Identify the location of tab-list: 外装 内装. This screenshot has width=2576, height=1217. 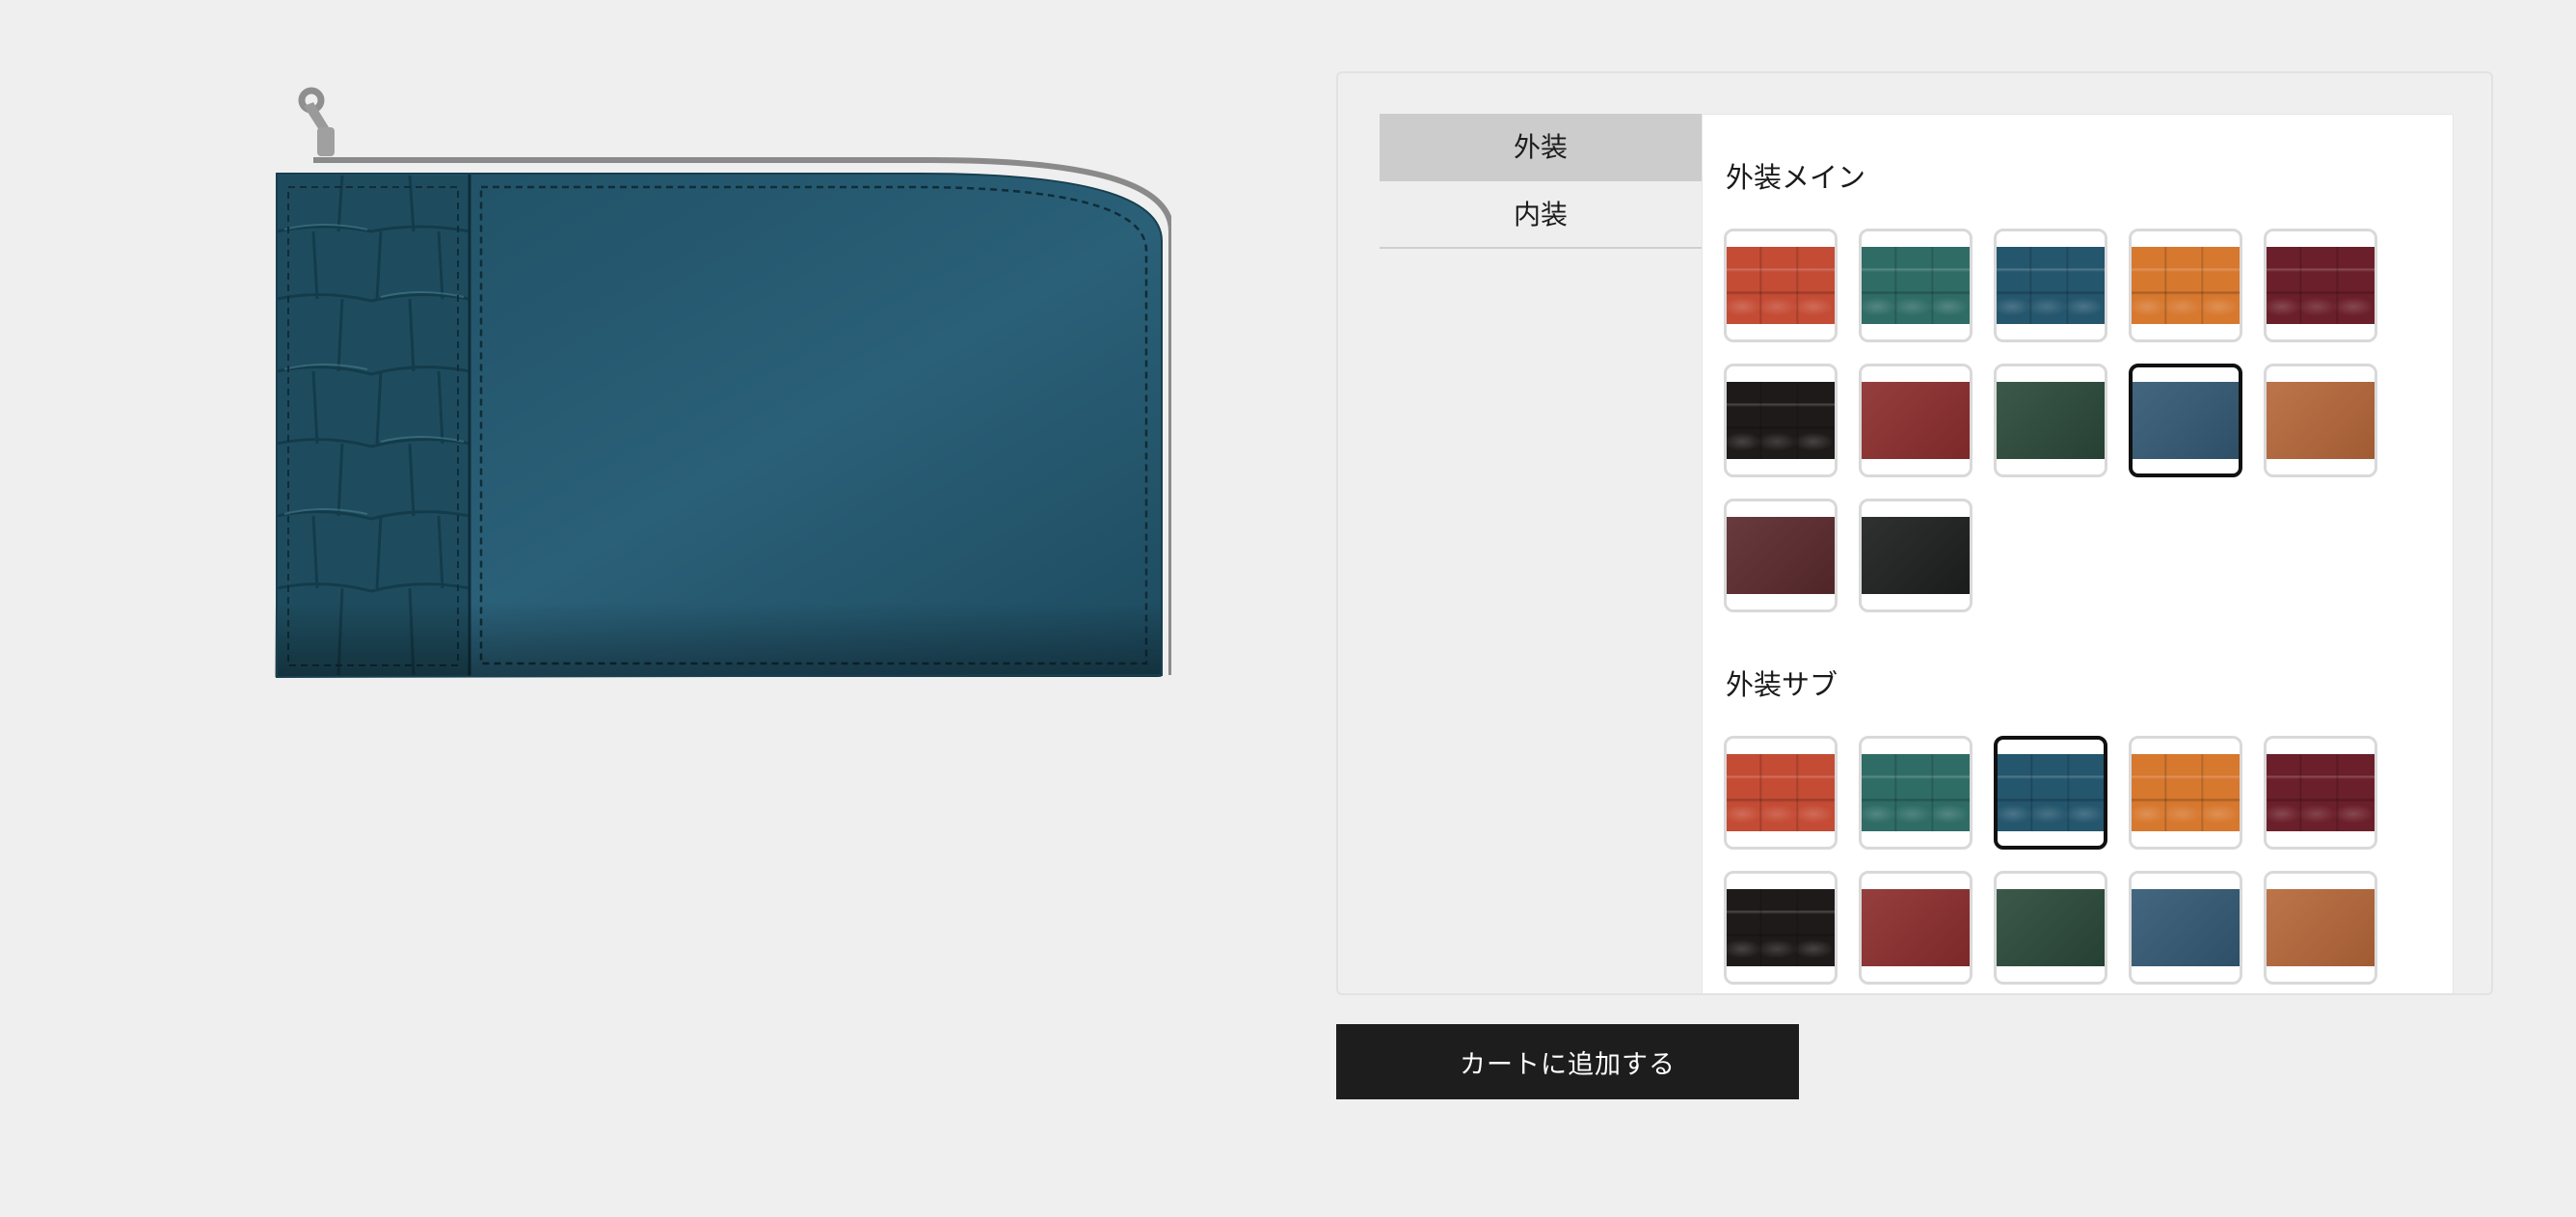
(1541, 181).